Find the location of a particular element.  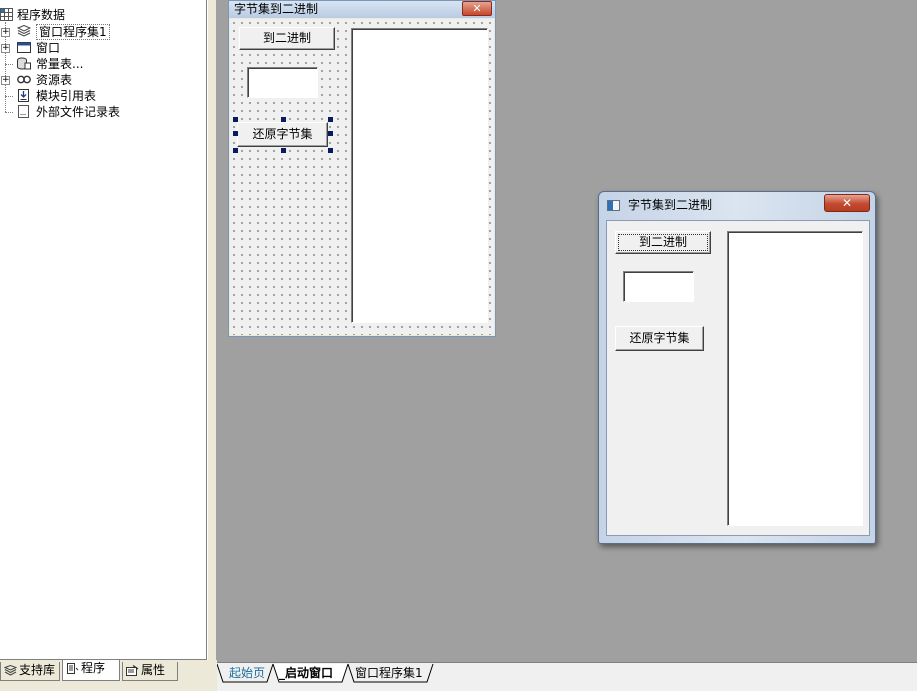

tab-support-library: 支持库 is located at coordinates (30, 671).